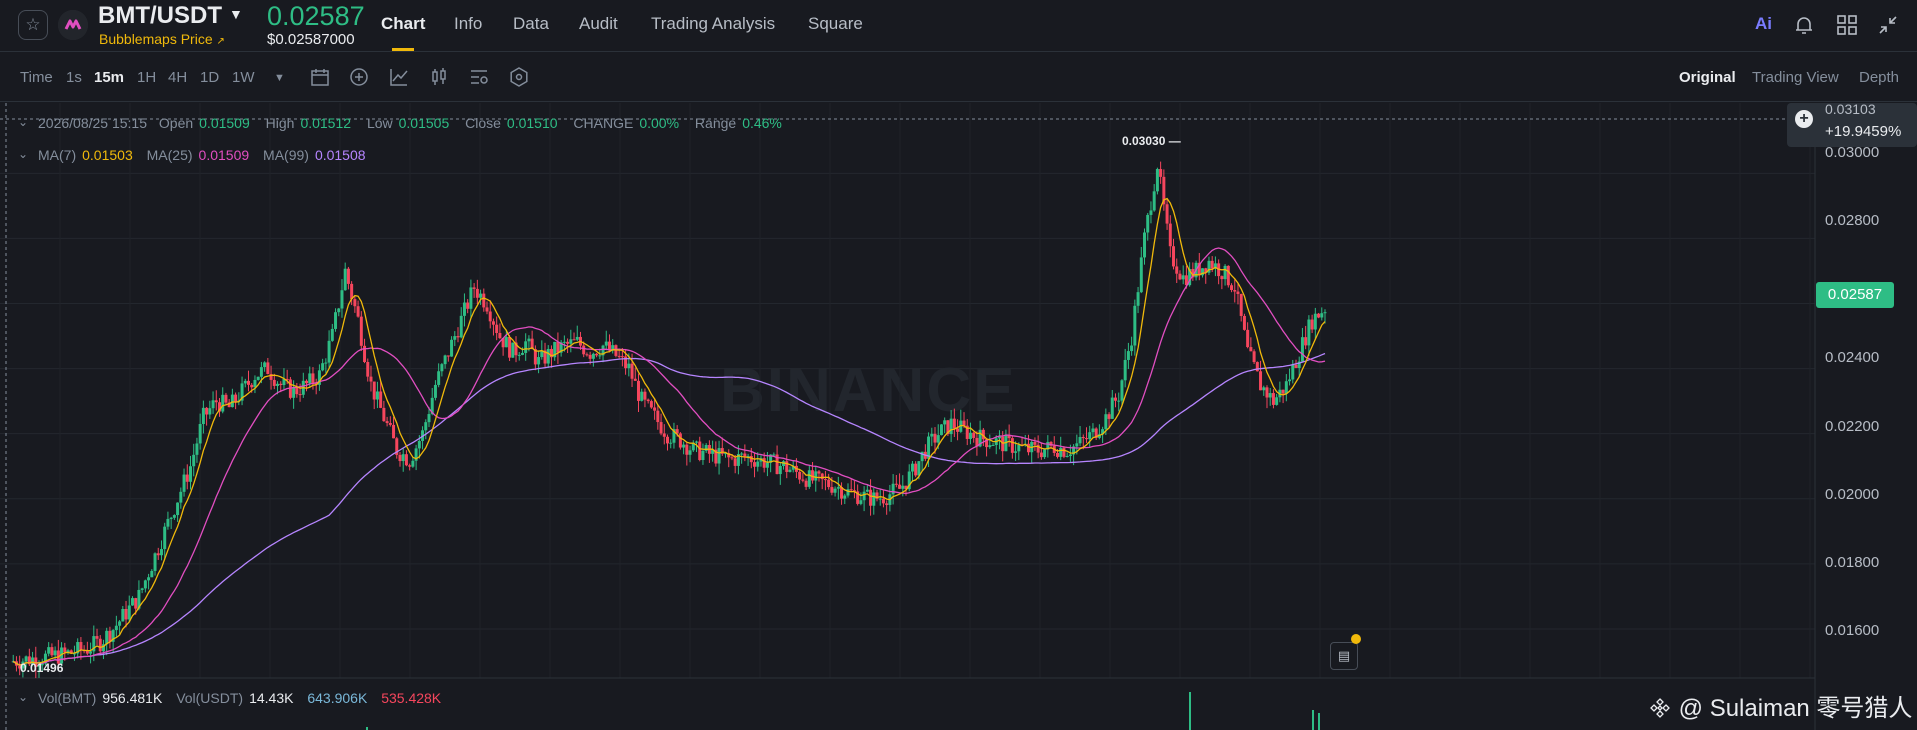 The width and height of the screenshot is (1917, 730). Describe the element at coordinates (1852, 124) in the screenshot. I see `crosshair-price-box: + 0.03103 +19.9459%` at that location.